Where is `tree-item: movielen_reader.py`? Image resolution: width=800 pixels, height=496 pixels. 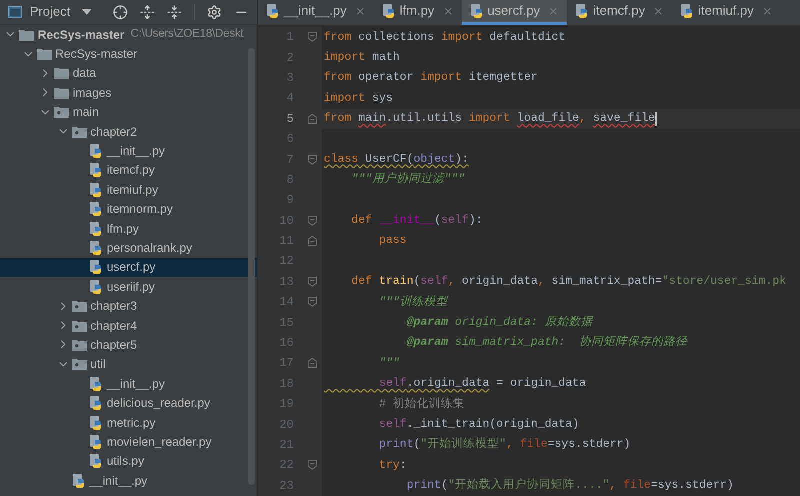 tree-item: movielen_reader.py is located at coordinates (128, 442).